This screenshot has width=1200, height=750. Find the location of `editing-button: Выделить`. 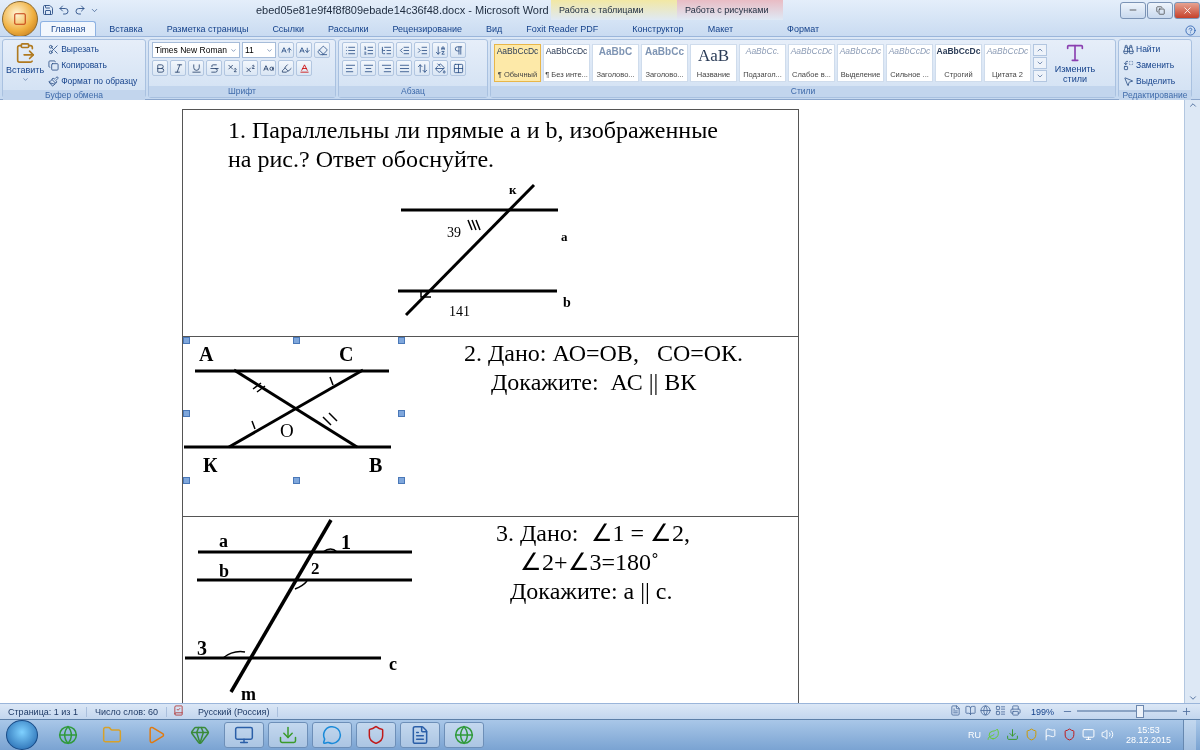

editing-button: Выделить is located at coordinates (1149, 81).